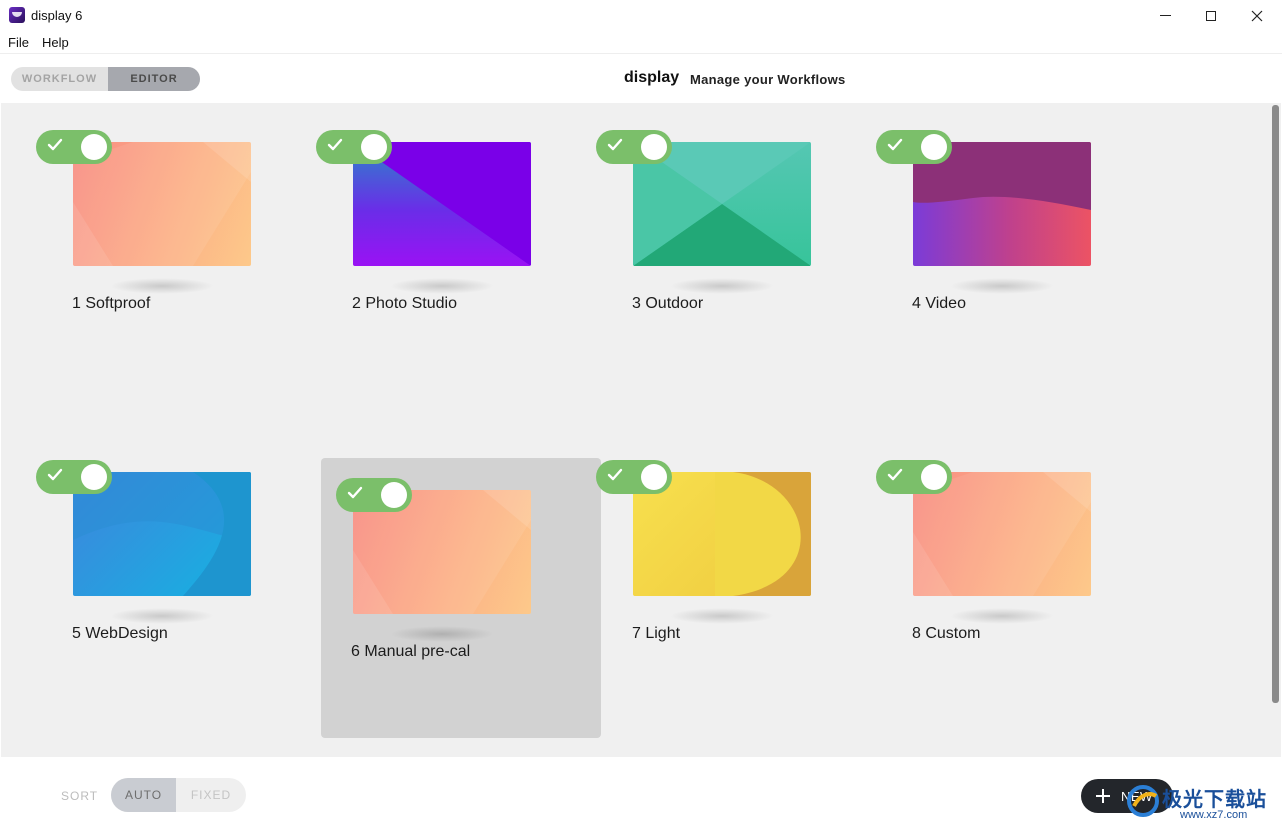 The width and height of the screenshot is (1282, 832). I want to click on menu-file: File, so click(18, 42).